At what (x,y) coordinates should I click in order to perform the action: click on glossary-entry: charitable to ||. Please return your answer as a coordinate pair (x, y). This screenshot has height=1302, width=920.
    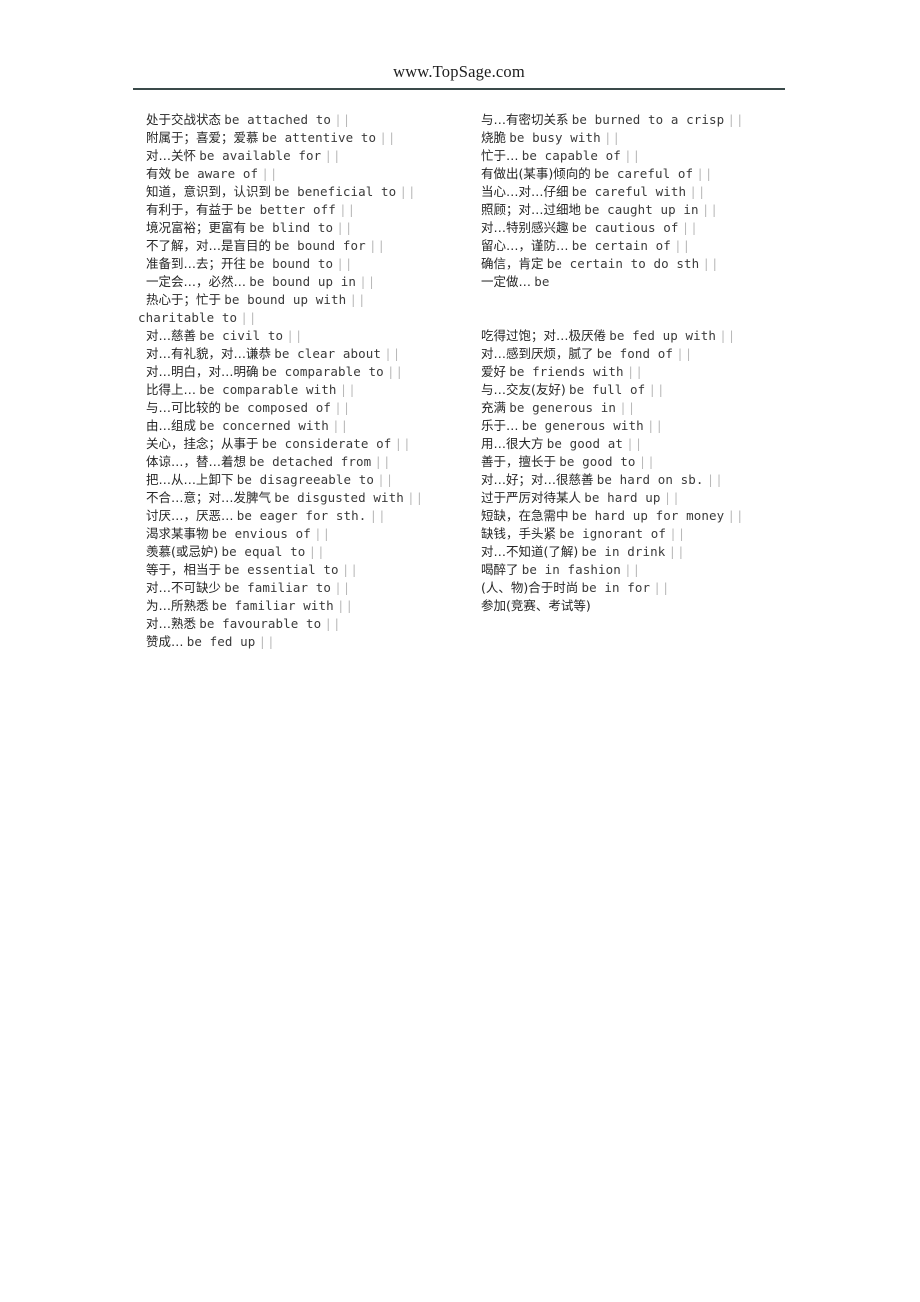
    Looking at the image, I should click on (310, 318).